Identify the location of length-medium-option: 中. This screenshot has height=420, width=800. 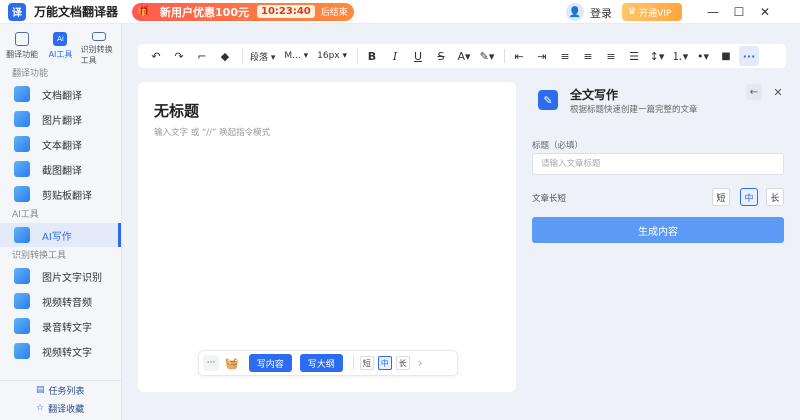
(384, 363).